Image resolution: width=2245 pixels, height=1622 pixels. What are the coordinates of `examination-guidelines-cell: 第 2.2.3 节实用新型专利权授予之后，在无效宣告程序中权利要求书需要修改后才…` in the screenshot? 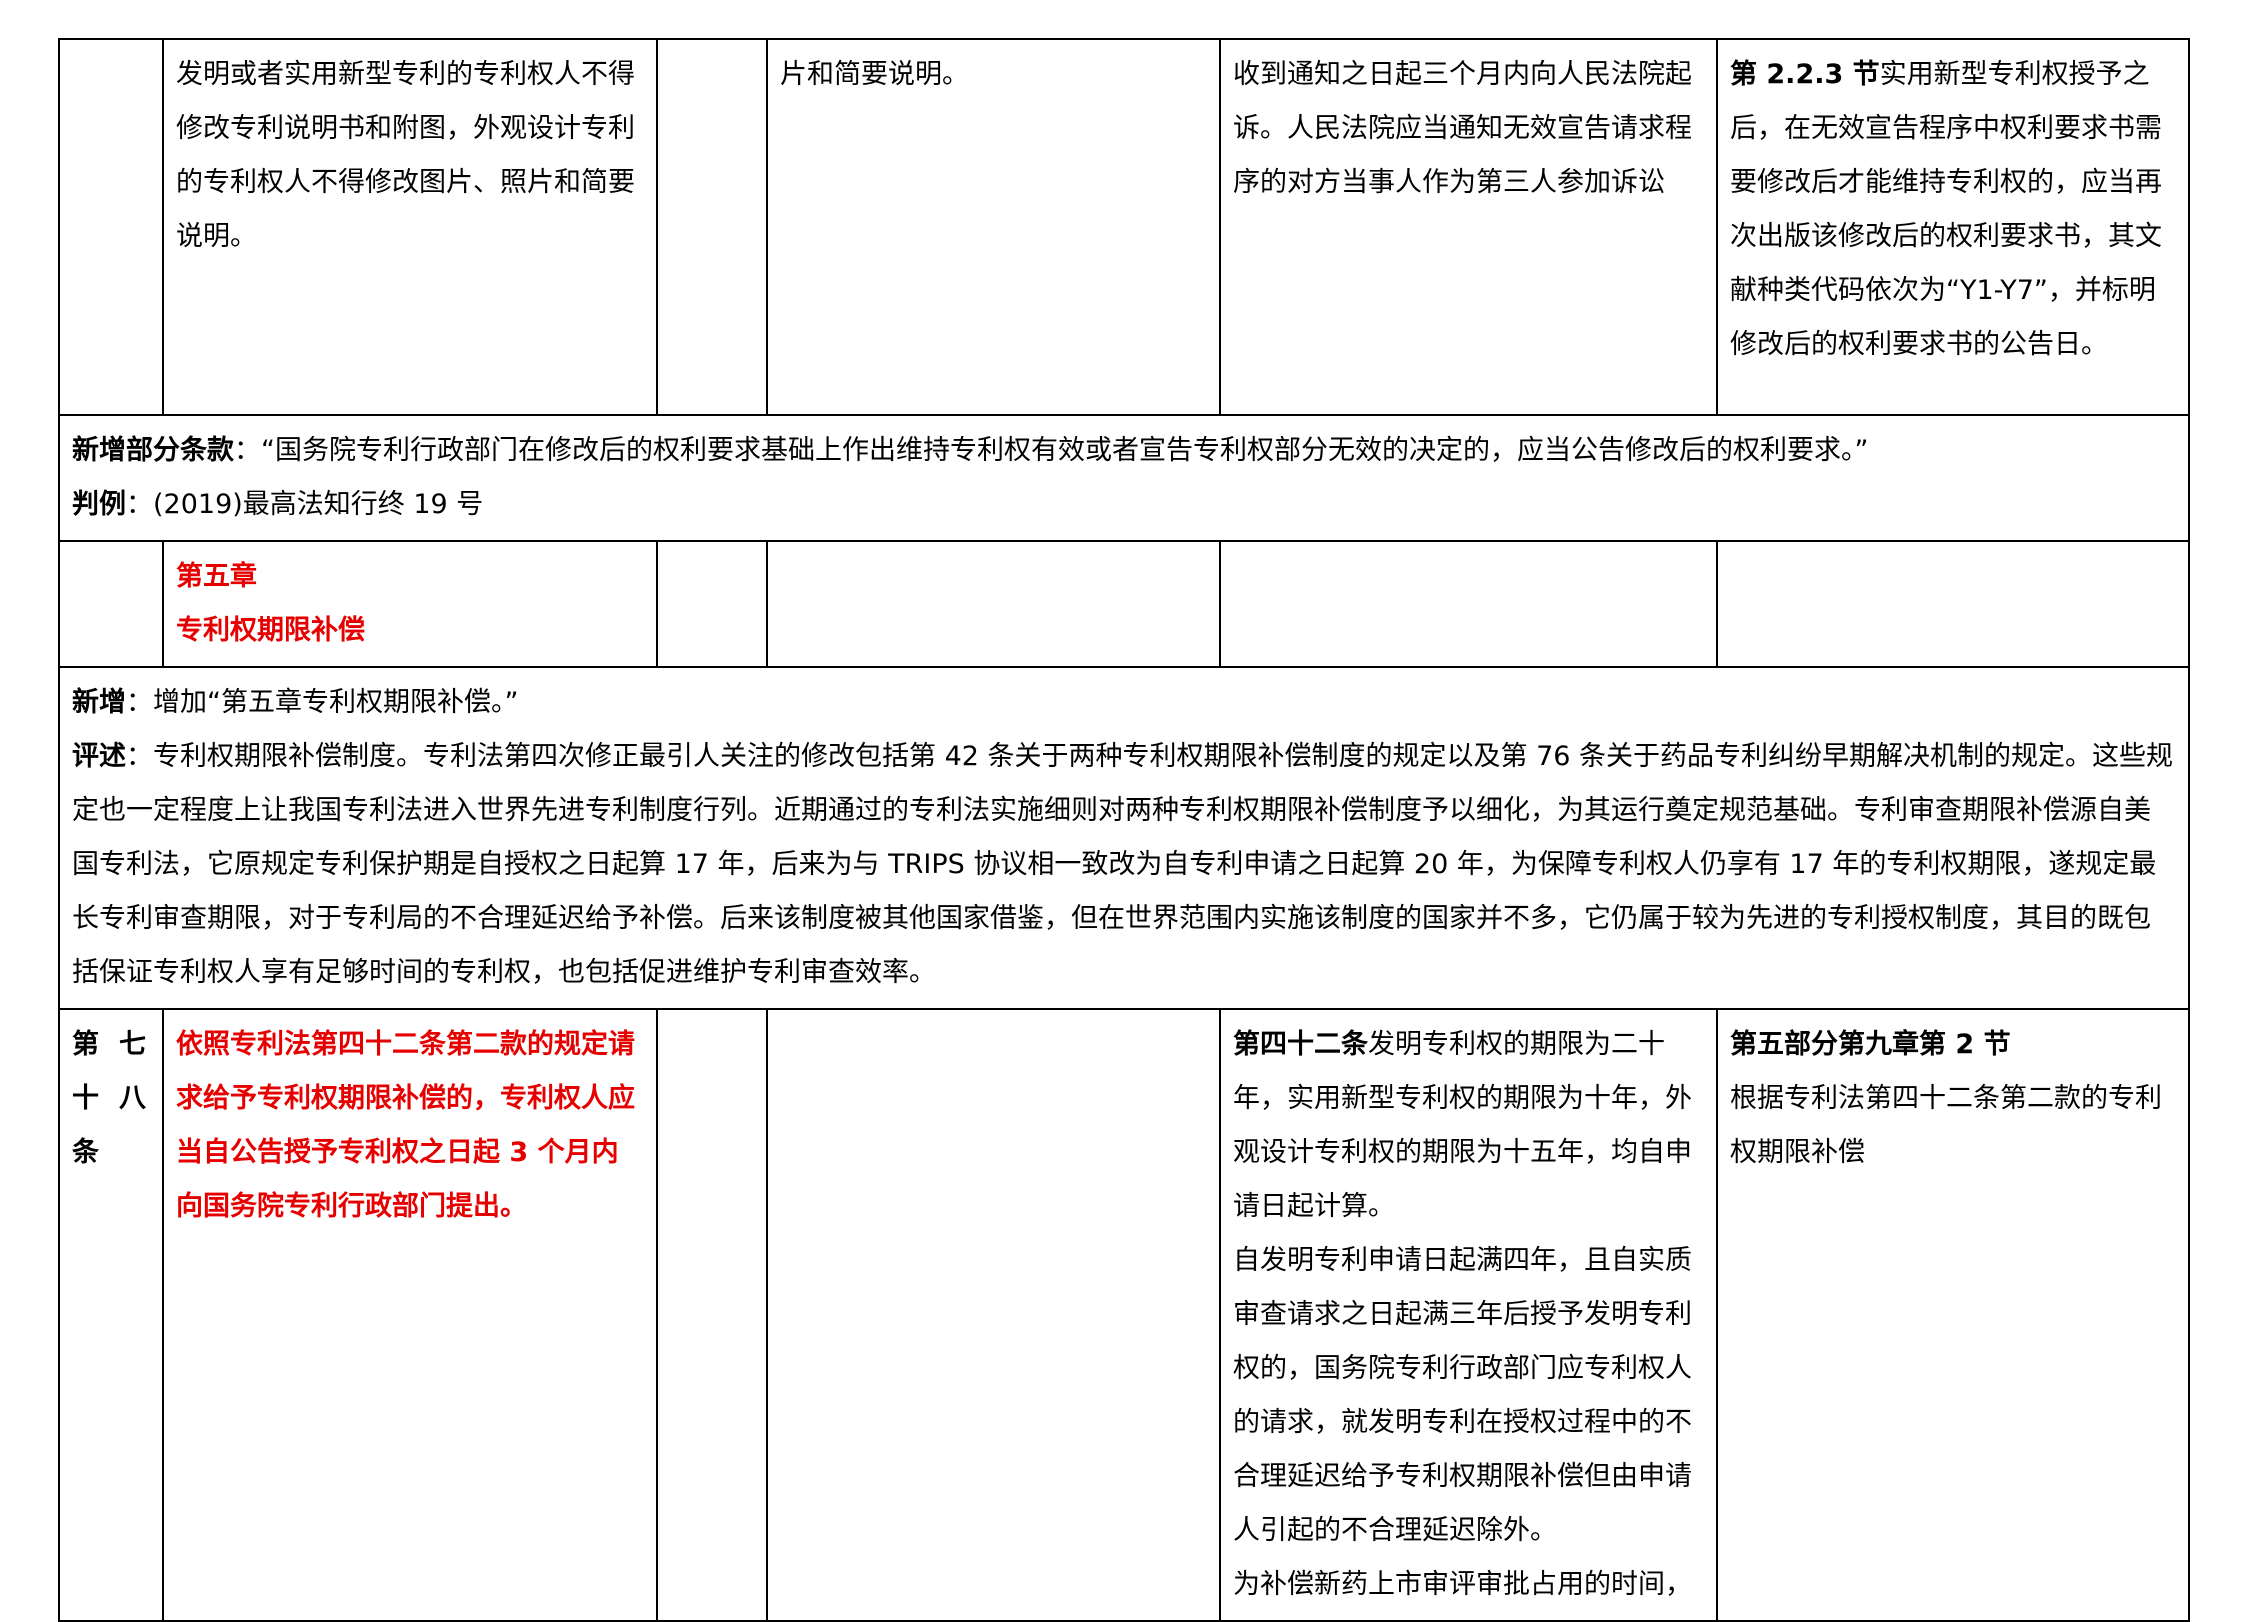 It's located at (1953, 227).